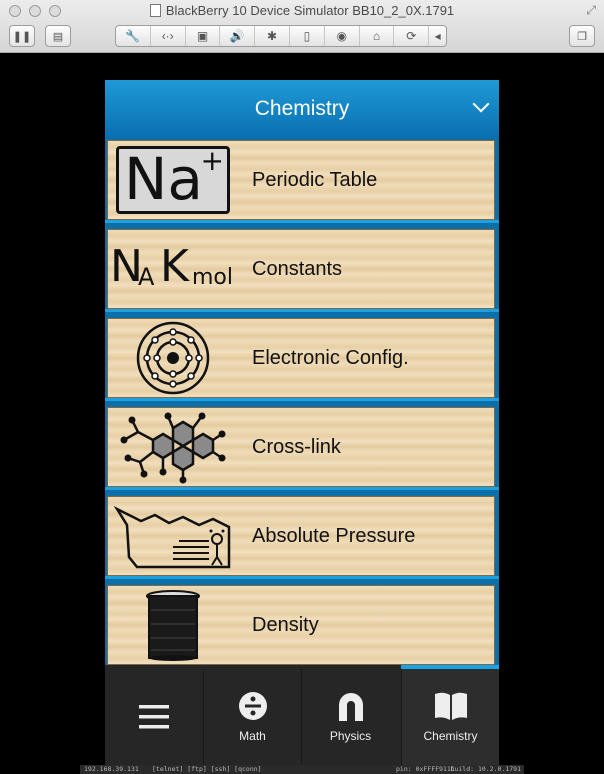 The image size is (604, 774). Describe the element at coordinates (297, 268) in the screenshot. I see `list-item-label: Constants` at that location.